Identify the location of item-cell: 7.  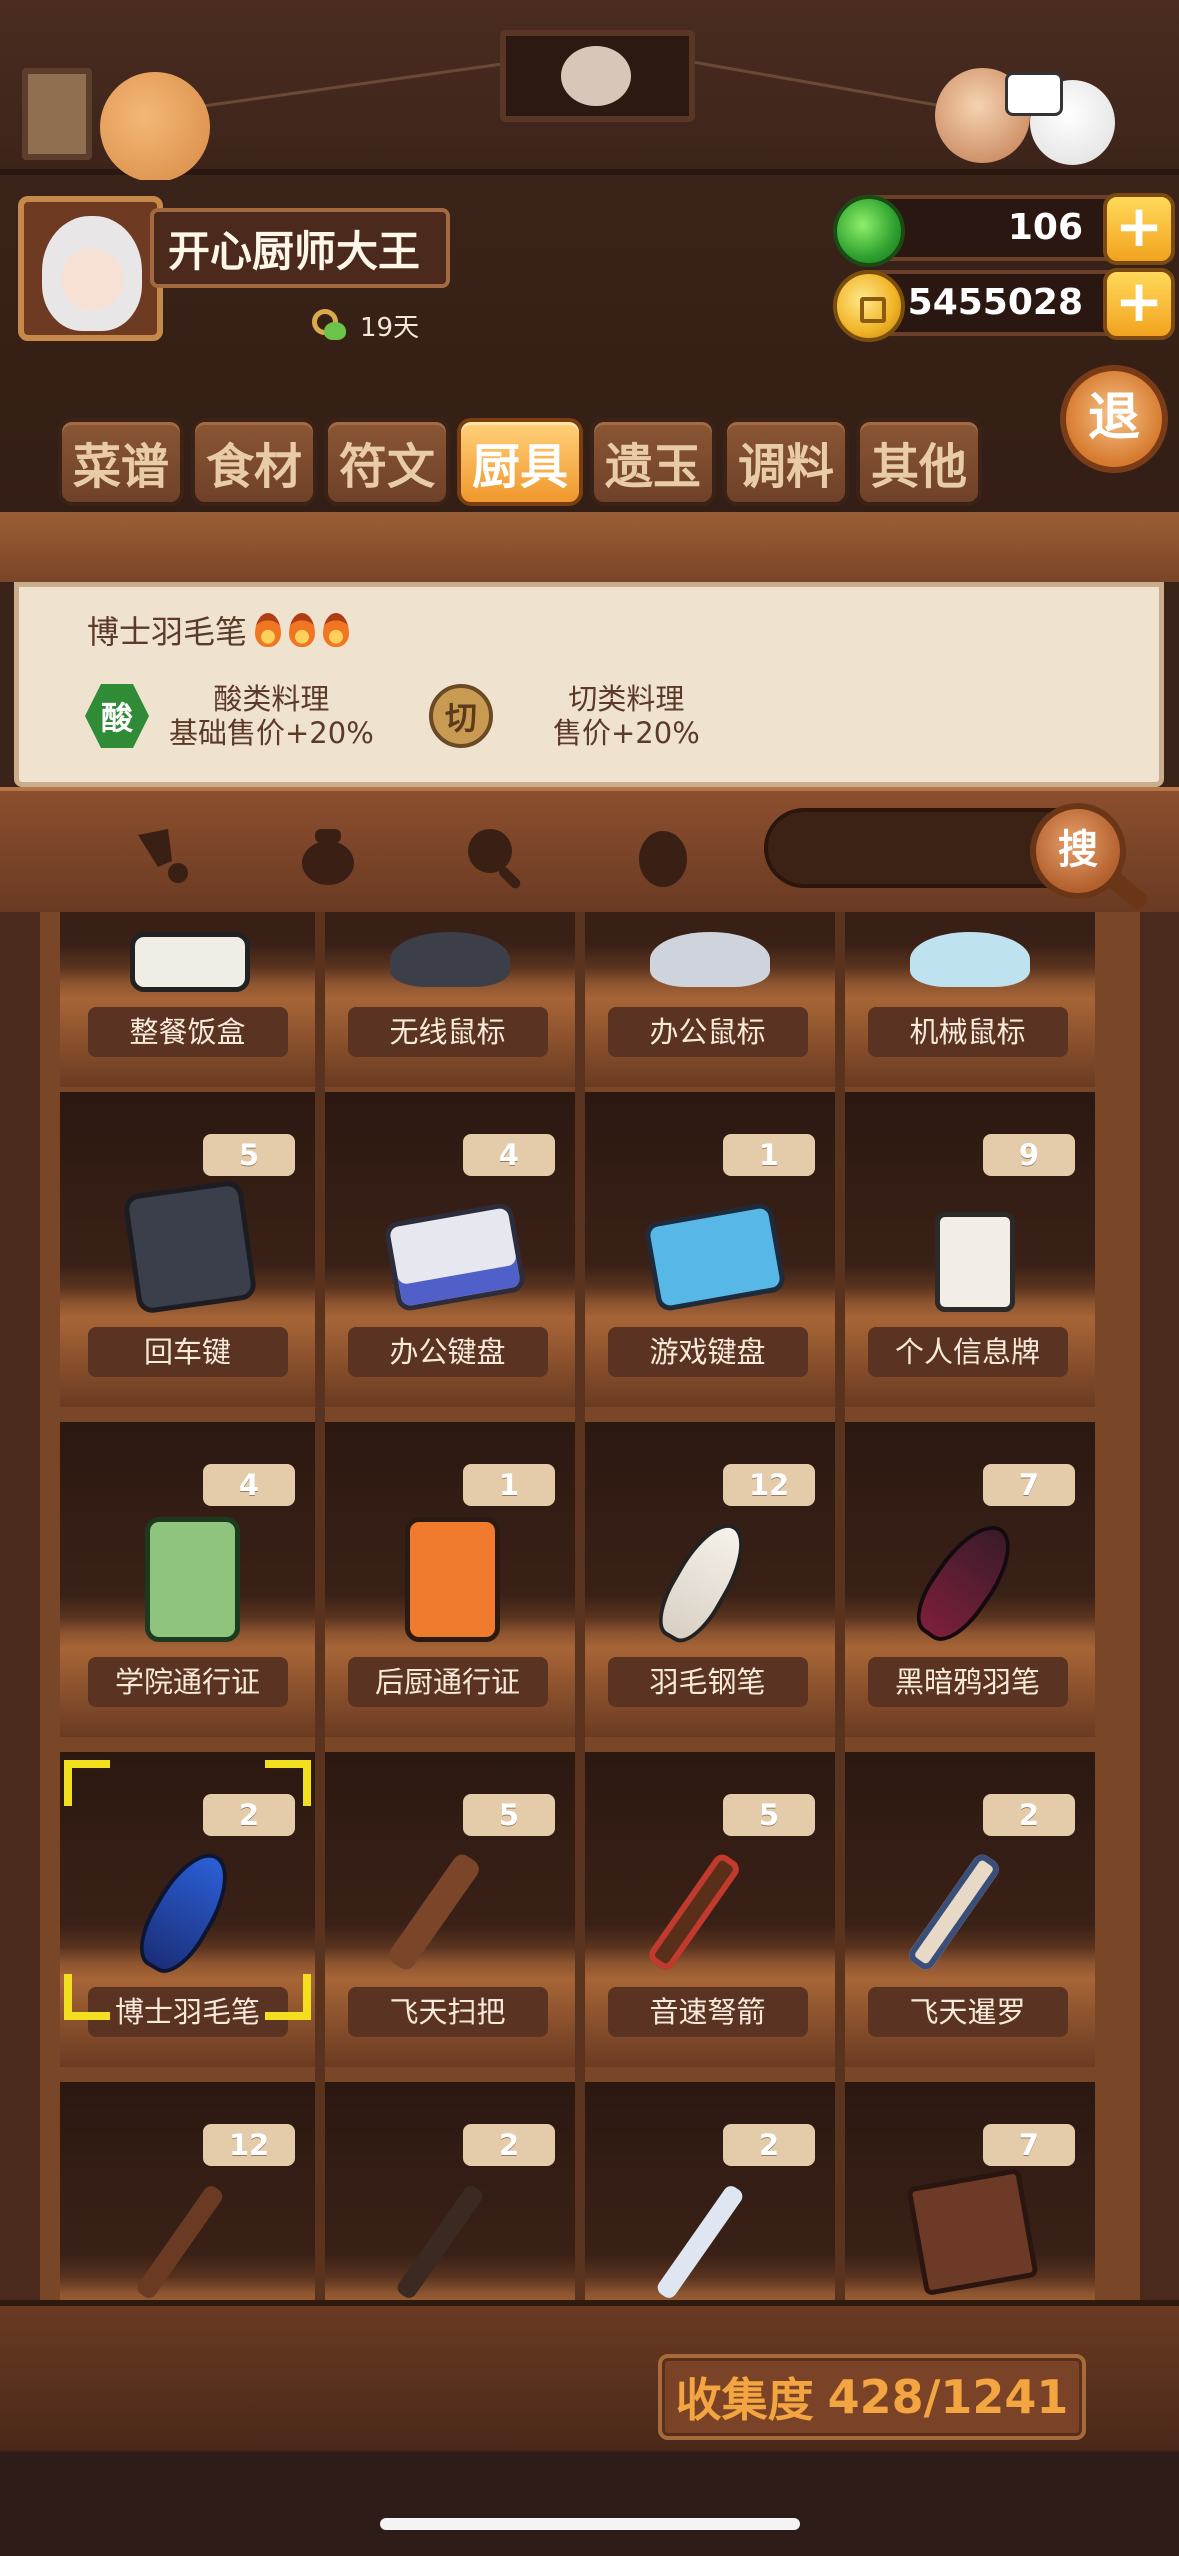
(967, 2197).